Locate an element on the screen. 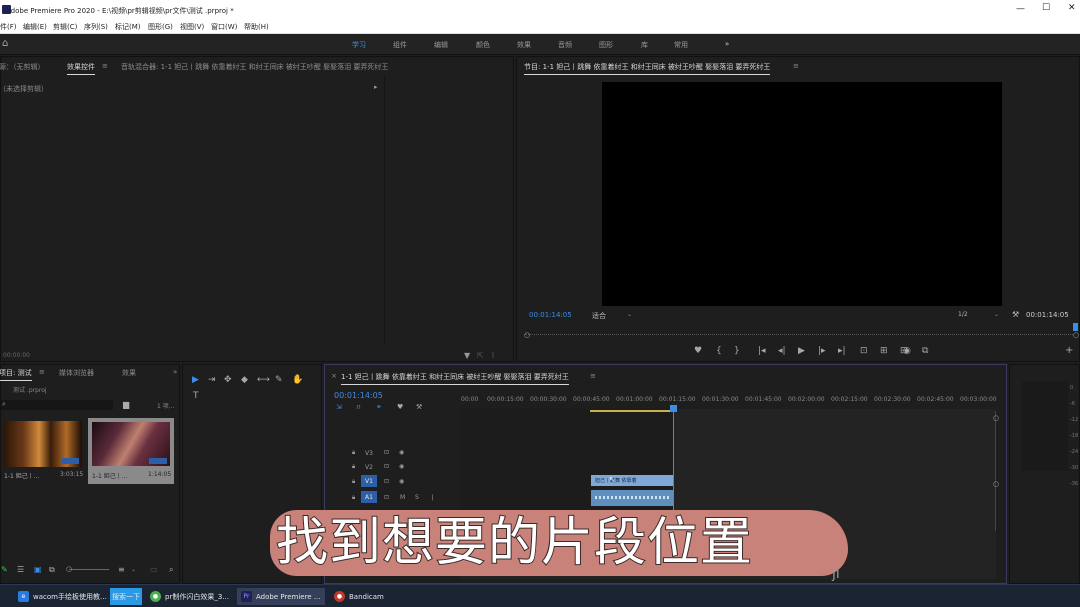  workspace-more: » is located at coordinates (727, 44).